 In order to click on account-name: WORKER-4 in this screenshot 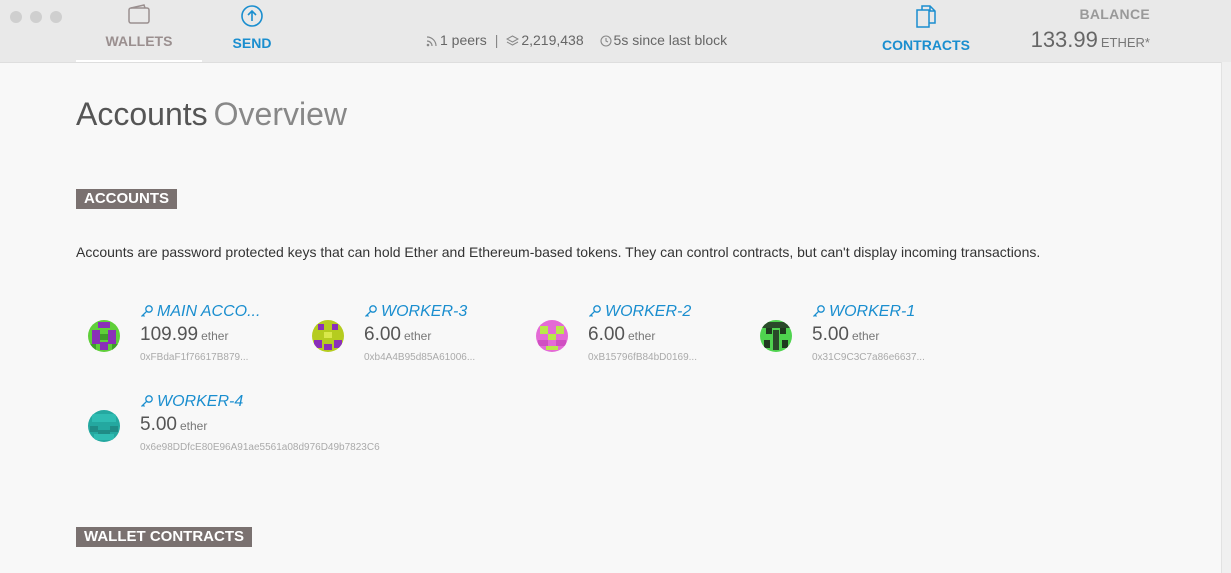, I will do `click(191, 402)`.